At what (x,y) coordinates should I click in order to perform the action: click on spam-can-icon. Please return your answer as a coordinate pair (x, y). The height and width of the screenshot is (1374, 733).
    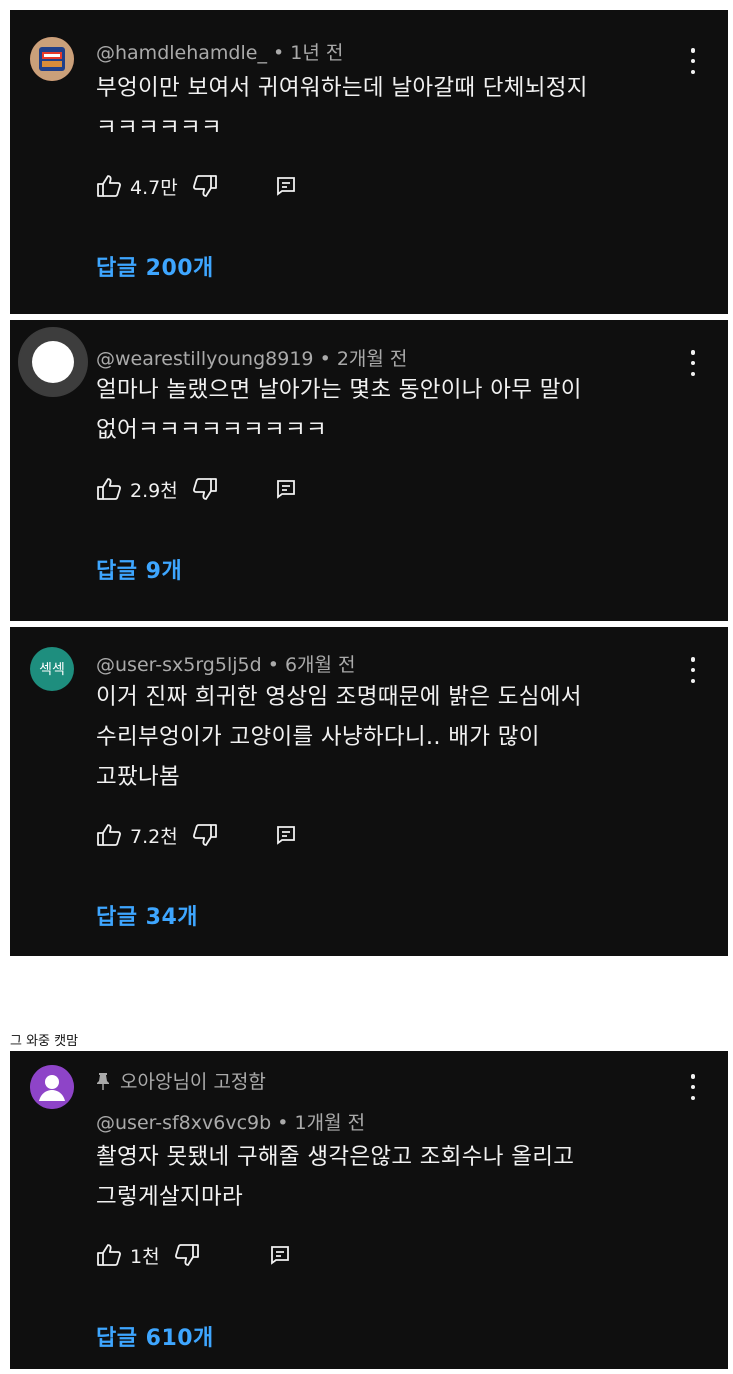
    Looking at the image, I should click on (52, 59).